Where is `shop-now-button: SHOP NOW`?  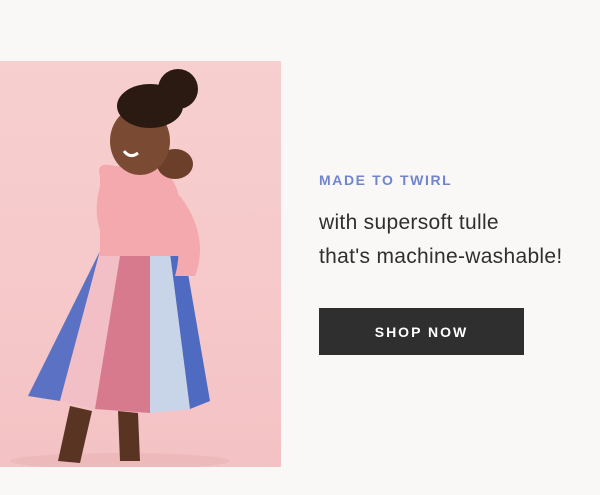 shop-now-button: SHOP NOW is located at coordinates (421, 331).